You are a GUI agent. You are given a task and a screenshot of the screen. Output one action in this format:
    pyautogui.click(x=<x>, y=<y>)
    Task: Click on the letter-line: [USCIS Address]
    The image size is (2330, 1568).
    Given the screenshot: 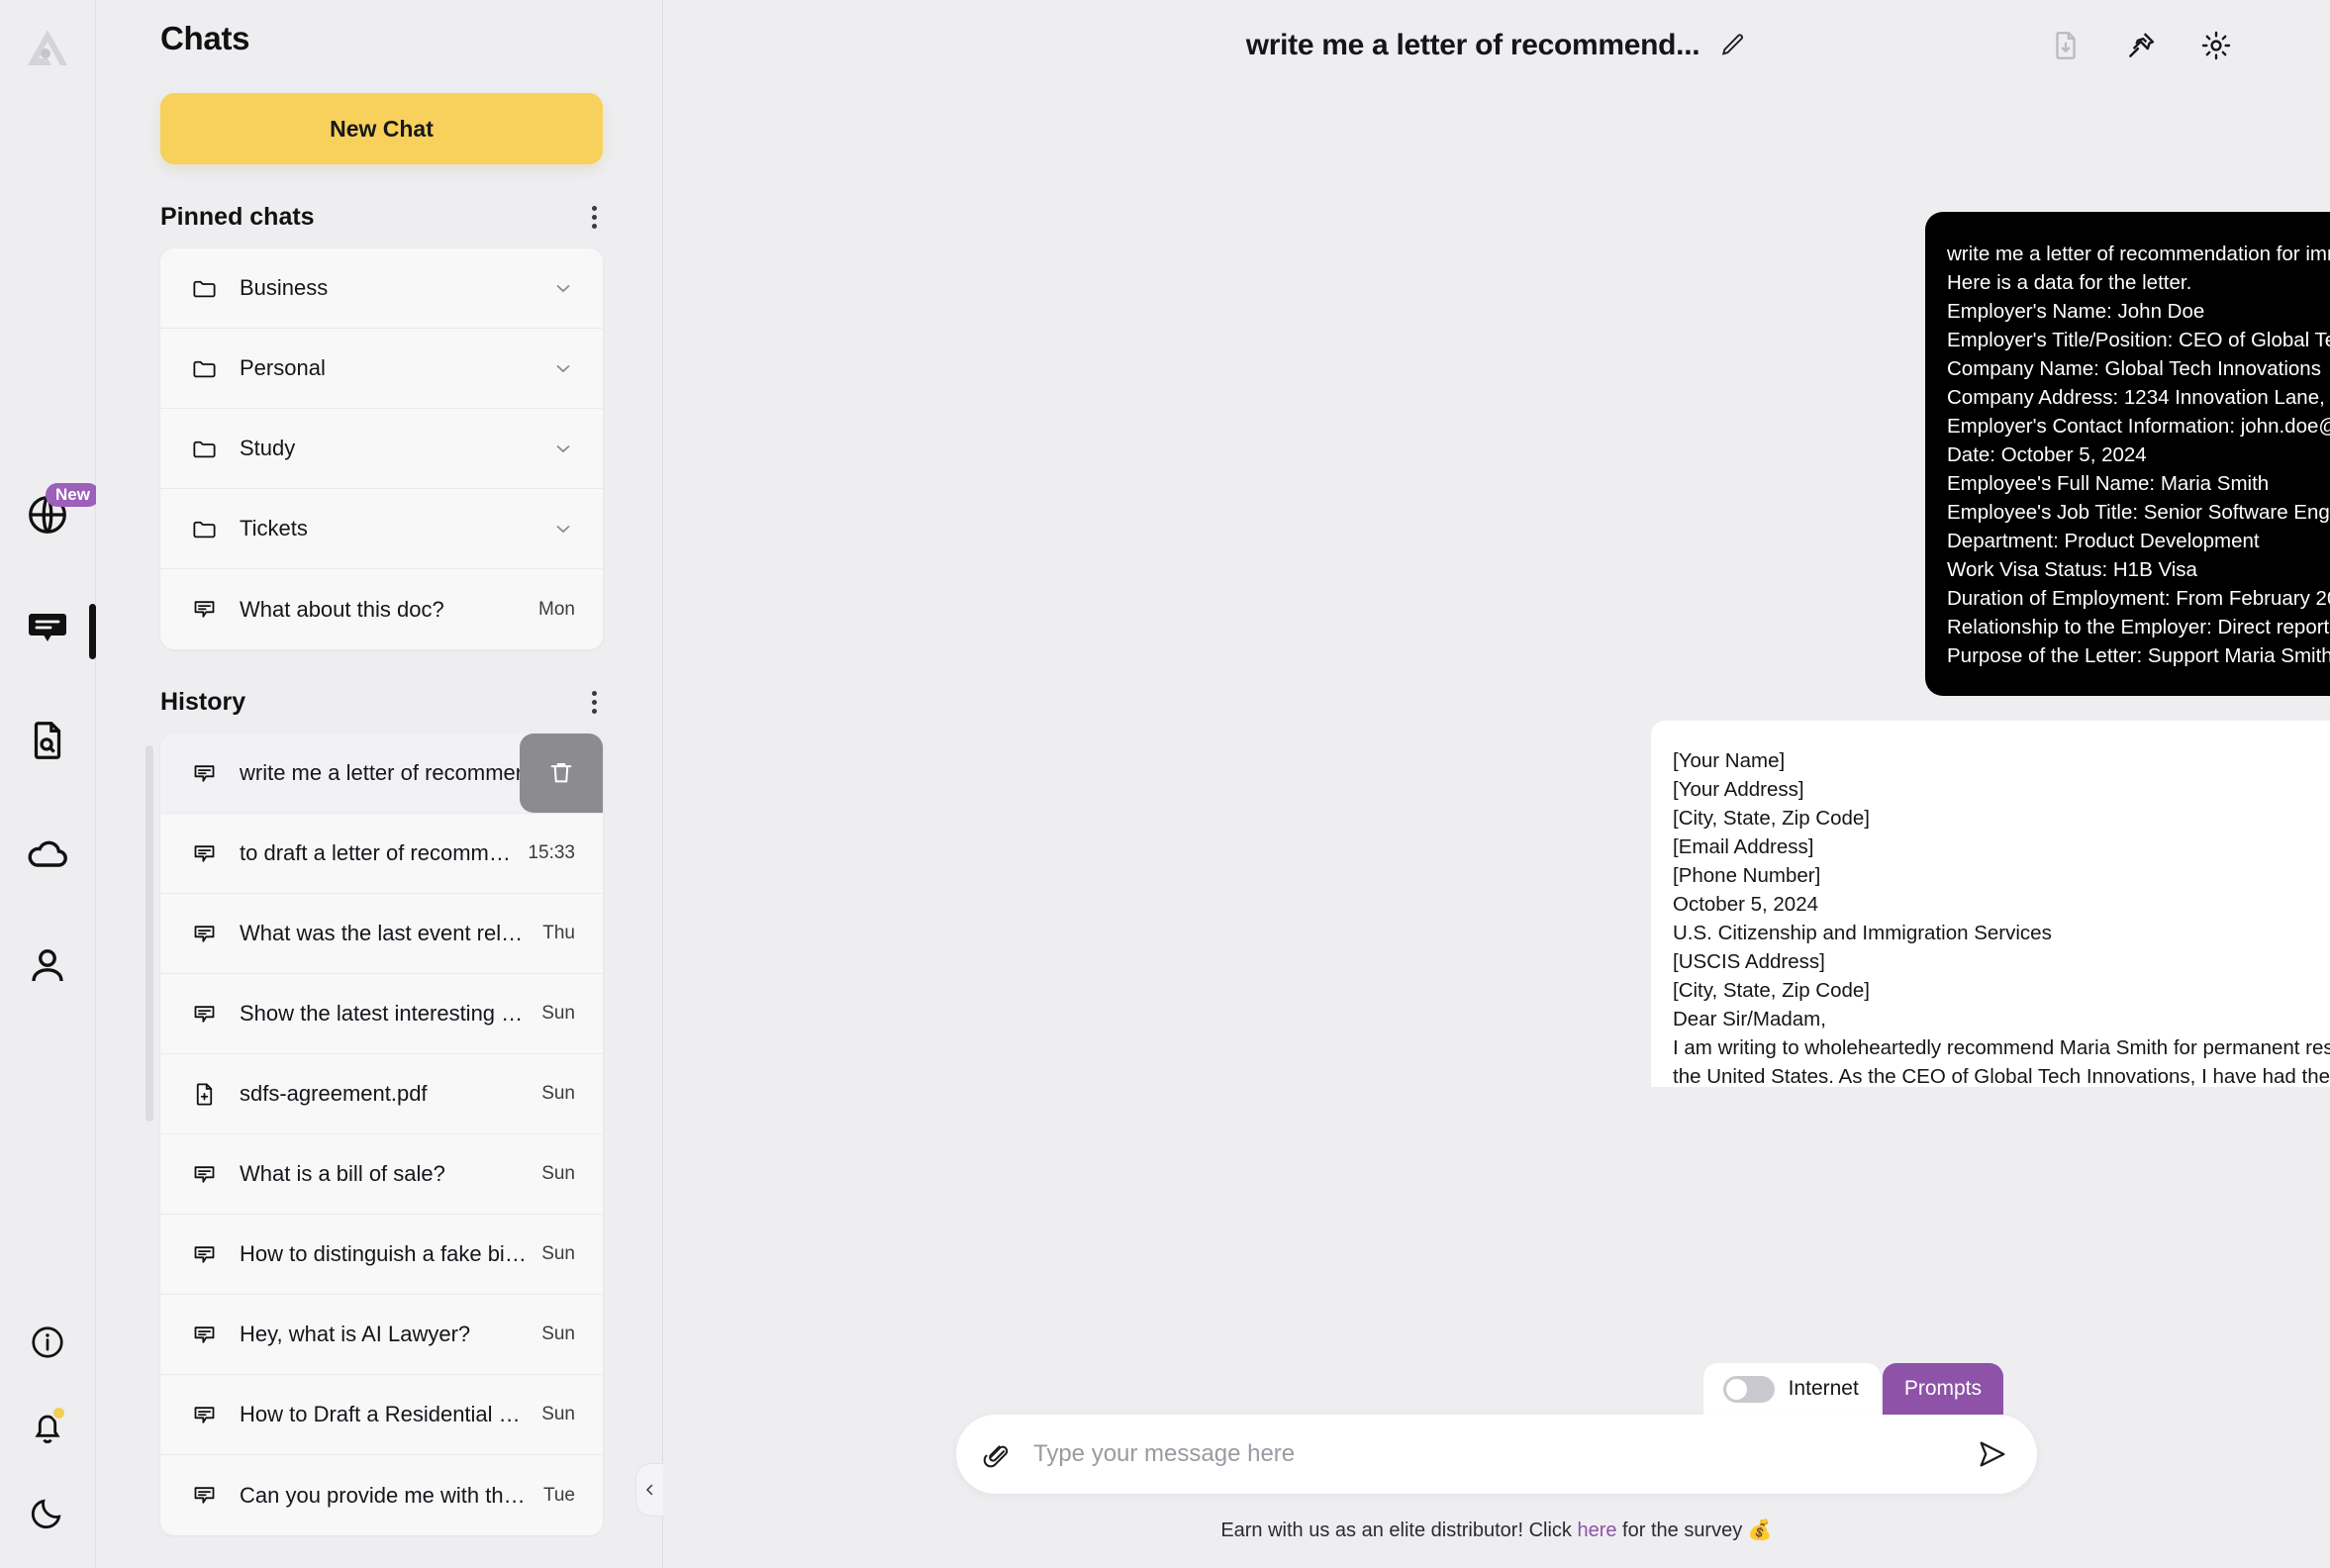 What is the action you would take?
    pyautogui.click(x=1749, y=961)
    